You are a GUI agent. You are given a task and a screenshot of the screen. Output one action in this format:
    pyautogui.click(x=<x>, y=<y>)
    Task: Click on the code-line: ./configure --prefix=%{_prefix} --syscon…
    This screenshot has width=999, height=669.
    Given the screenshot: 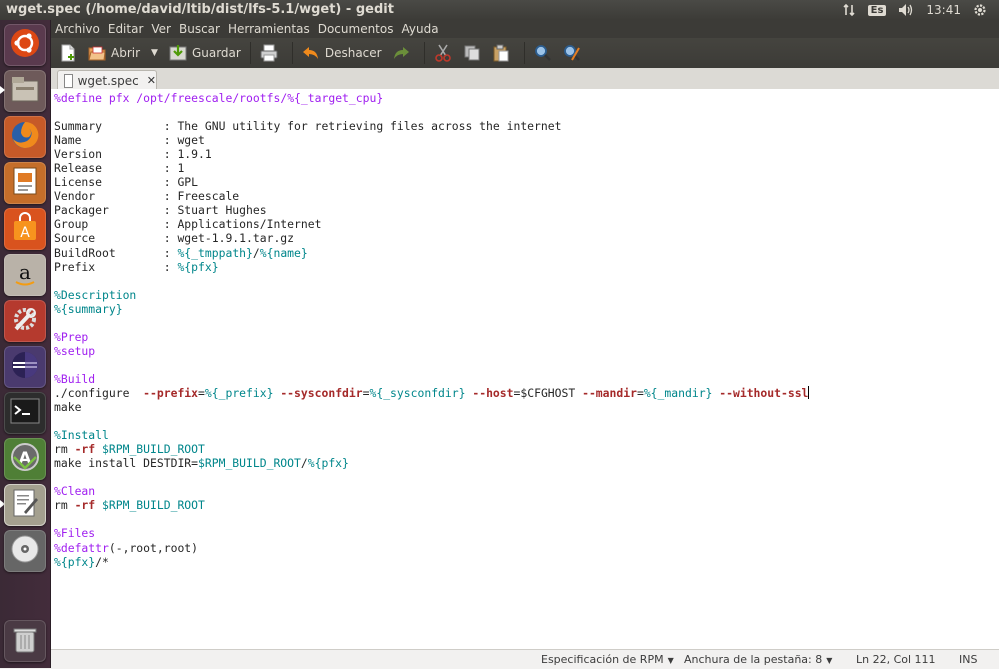 What is the action you would take?
    pyautogui.click(x=432, y=392)
    